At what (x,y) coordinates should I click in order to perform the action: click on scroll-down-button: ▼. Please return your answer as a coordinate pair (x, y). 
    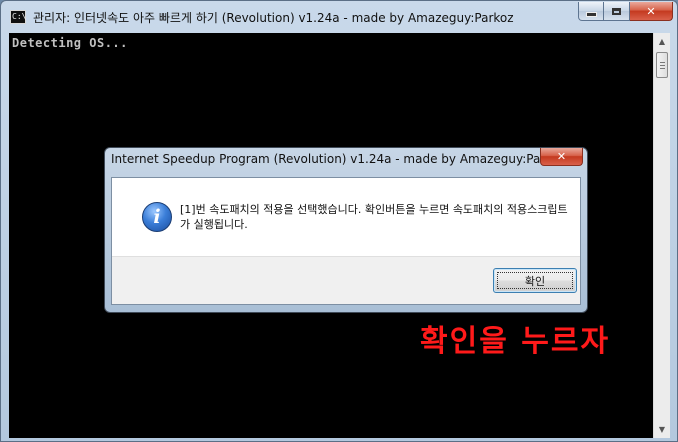
    Looking at the image, I should click on (662, 429).